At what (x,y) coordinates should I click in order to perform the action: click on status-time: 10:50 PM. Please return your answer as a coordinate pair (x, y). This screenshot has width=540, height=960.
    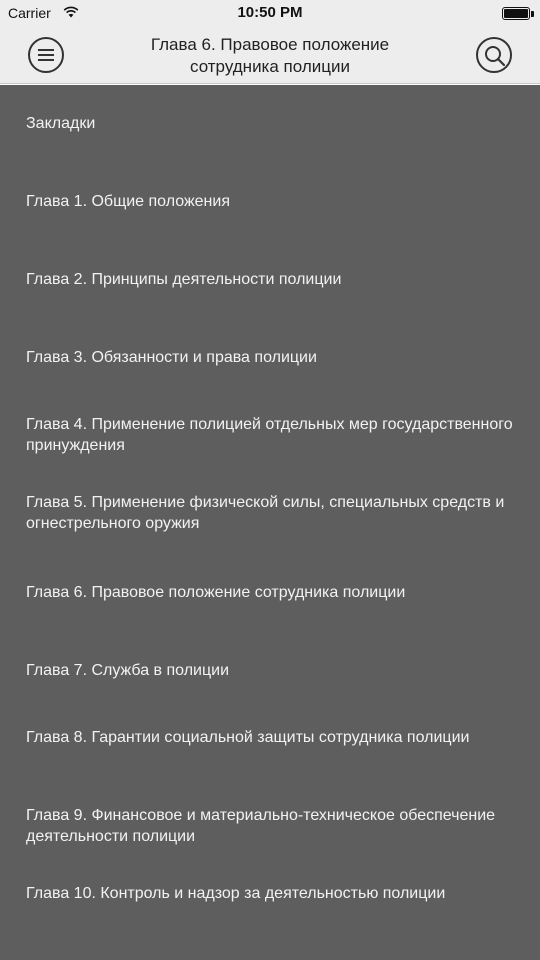
    Looking at the image, I should click on (270, 12).